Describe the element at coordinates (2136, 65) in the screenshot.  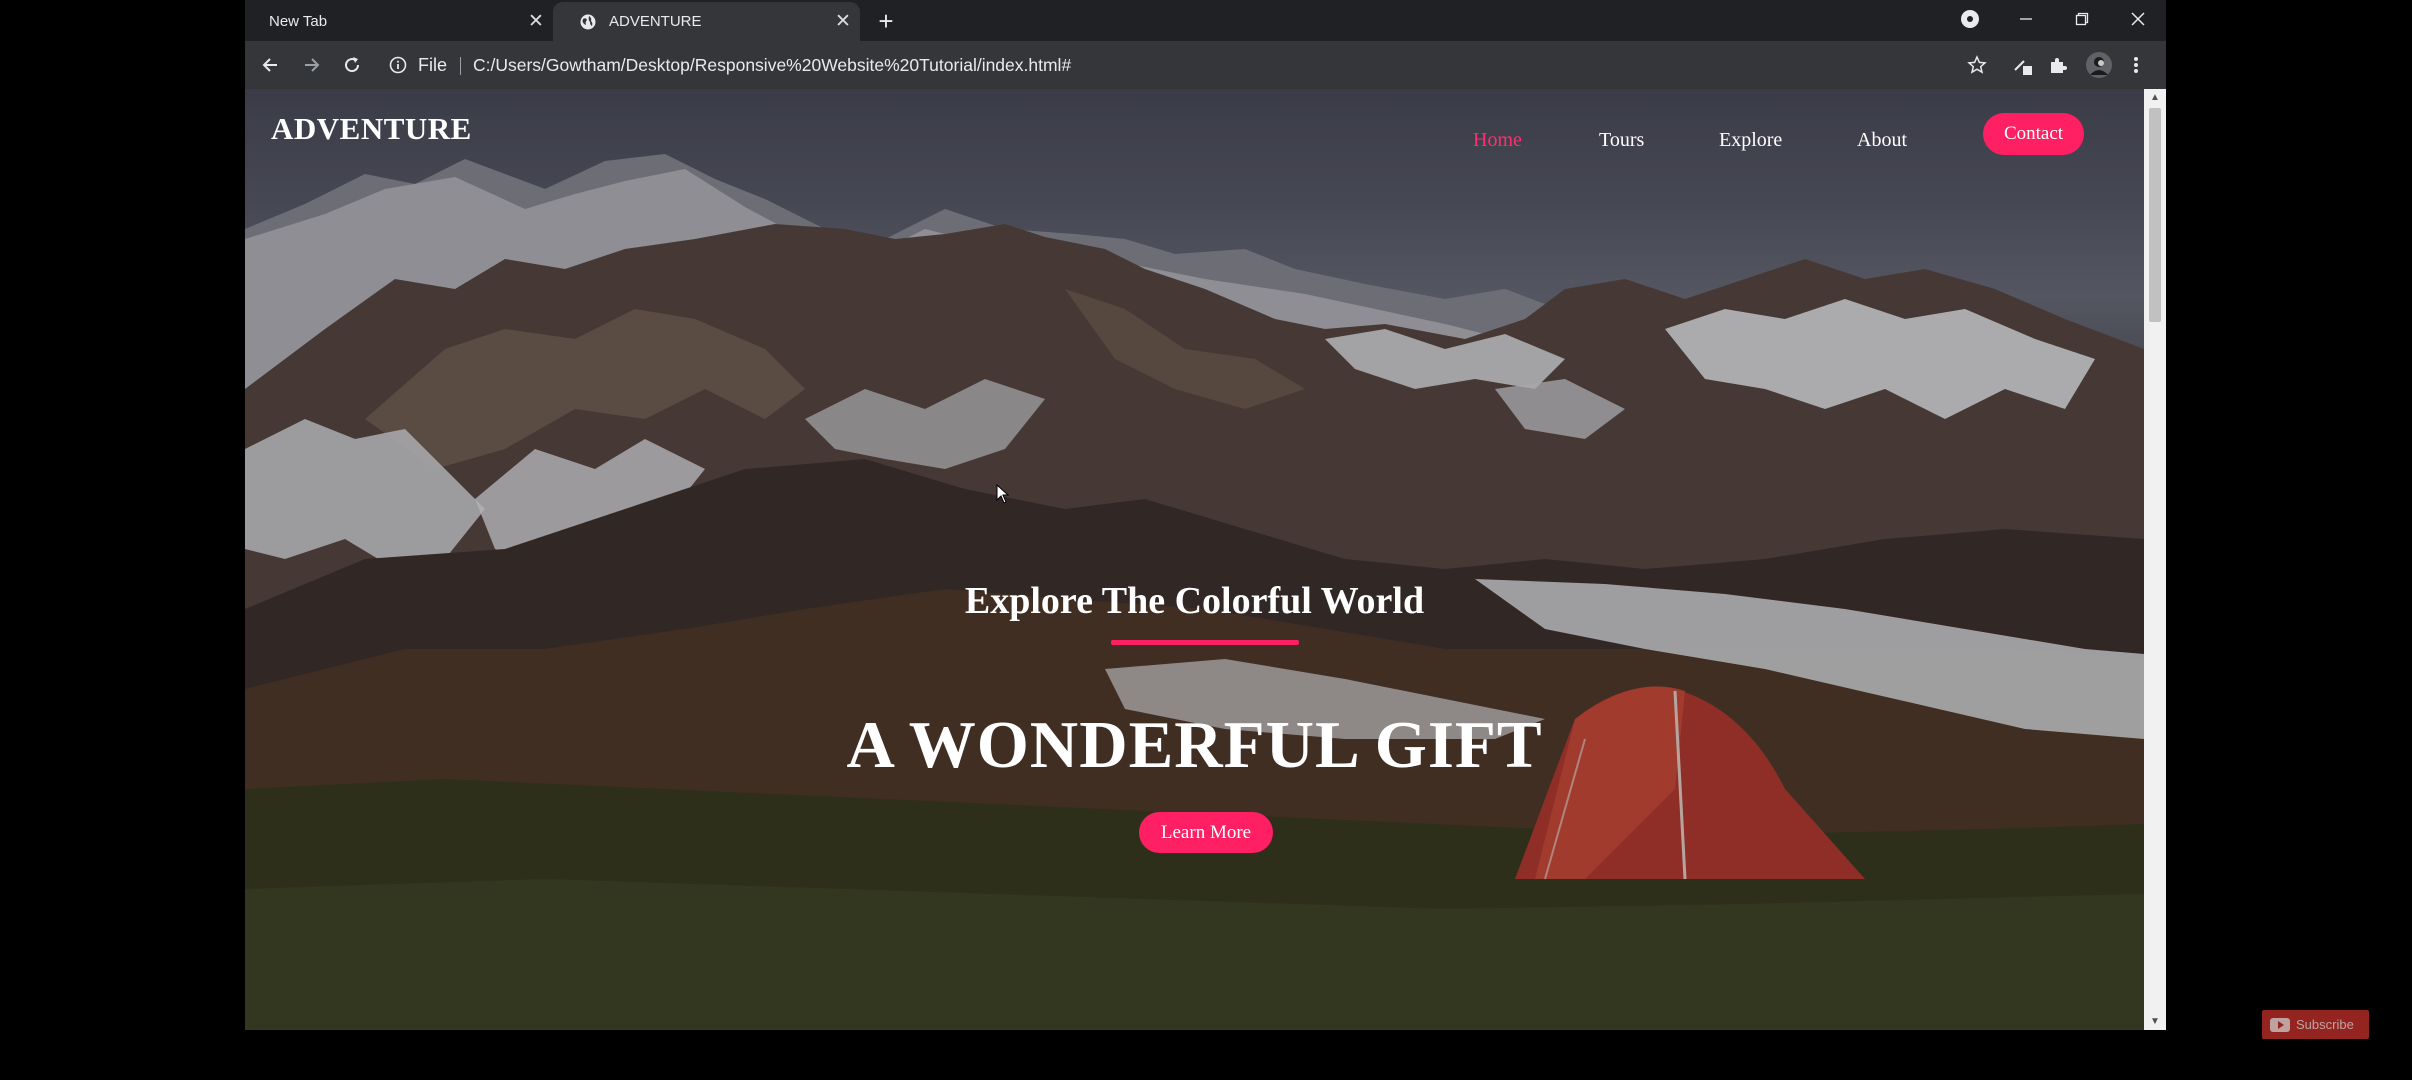
I see `kebab-menu-icon` at that location.